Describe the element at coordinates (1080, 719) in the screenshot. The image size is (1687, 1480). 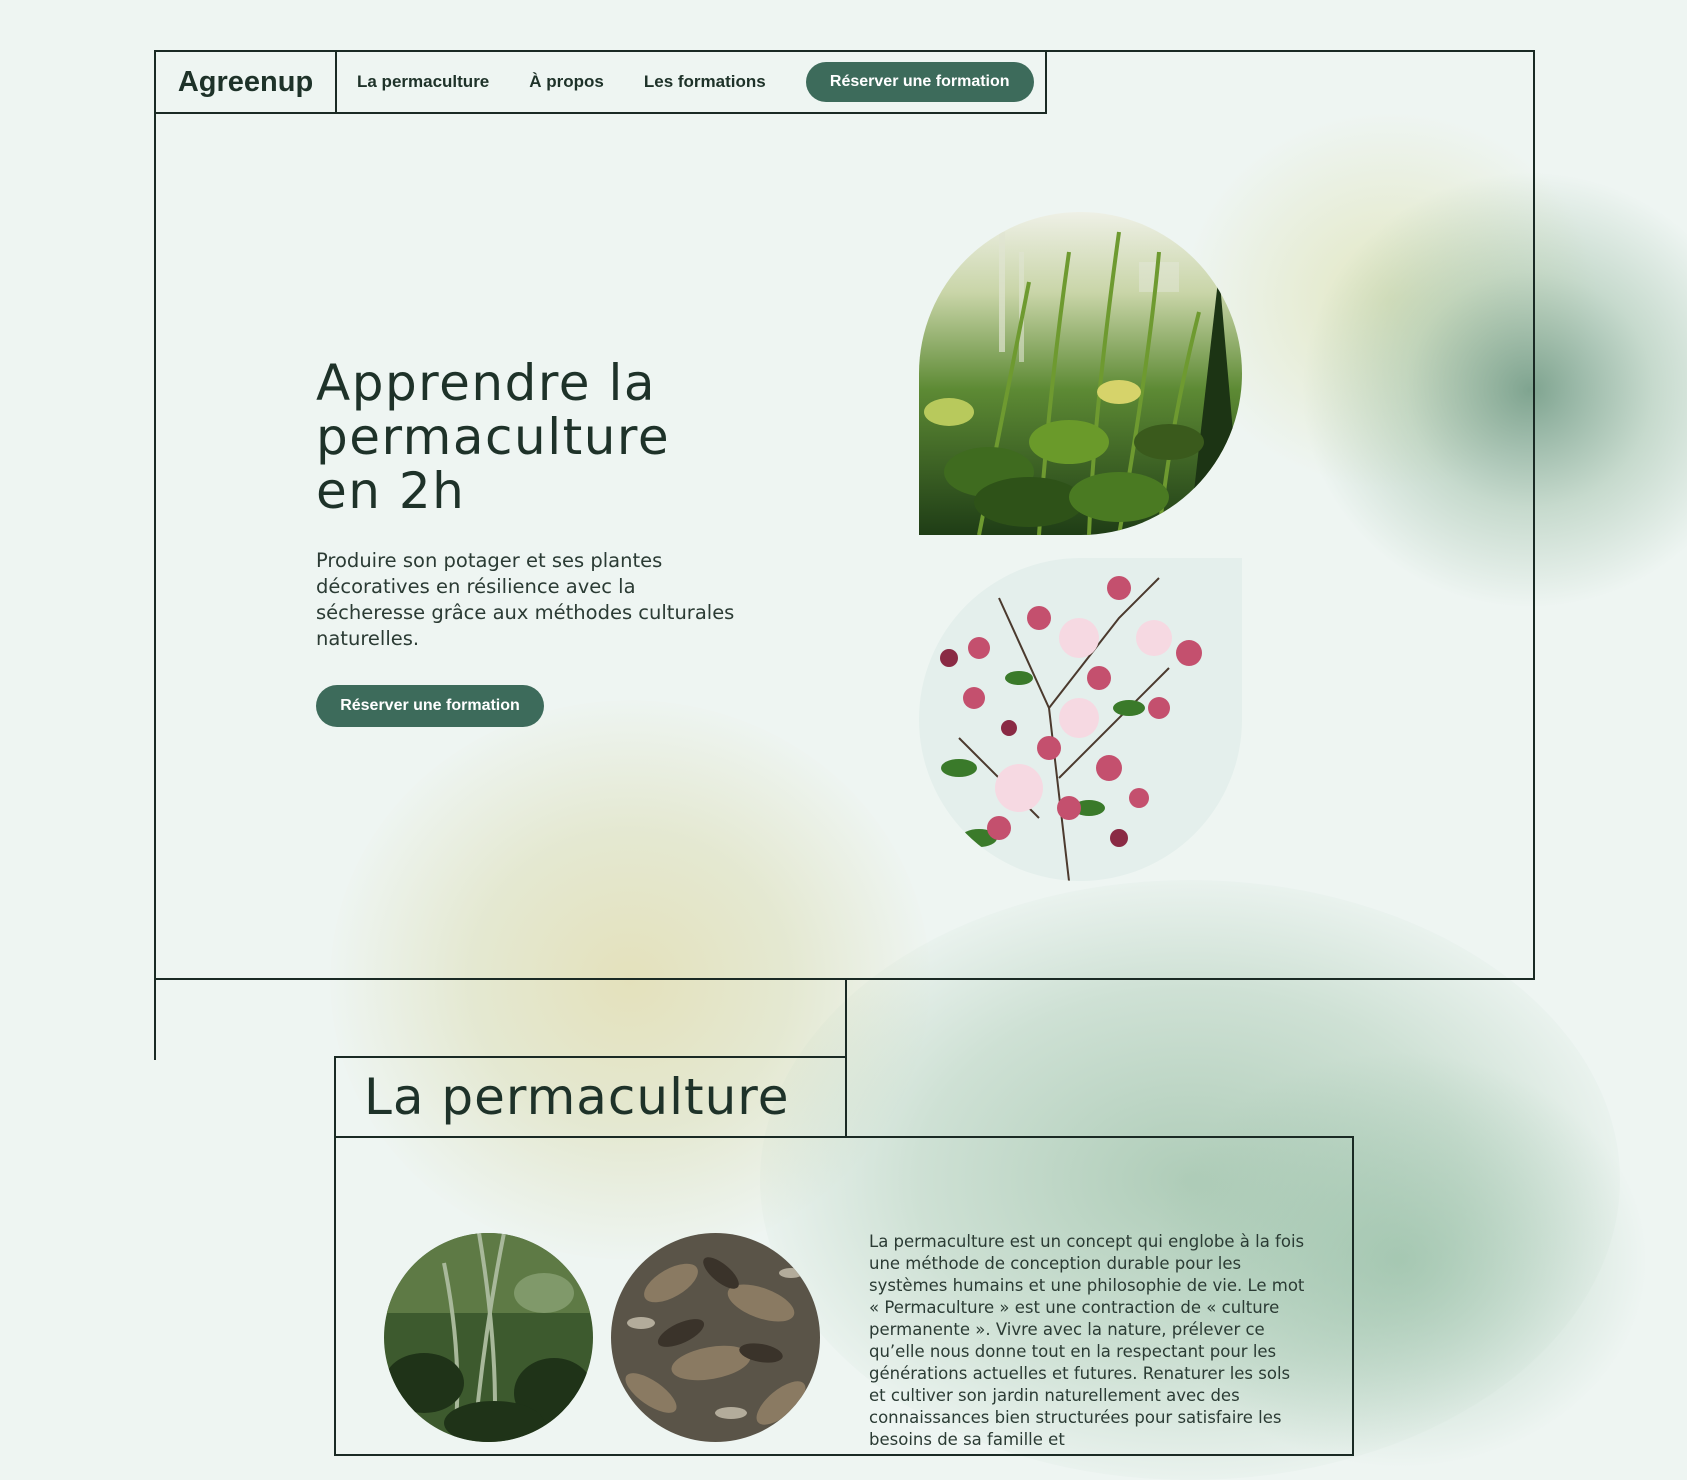
I see `pink-flowers-photo` at that location.